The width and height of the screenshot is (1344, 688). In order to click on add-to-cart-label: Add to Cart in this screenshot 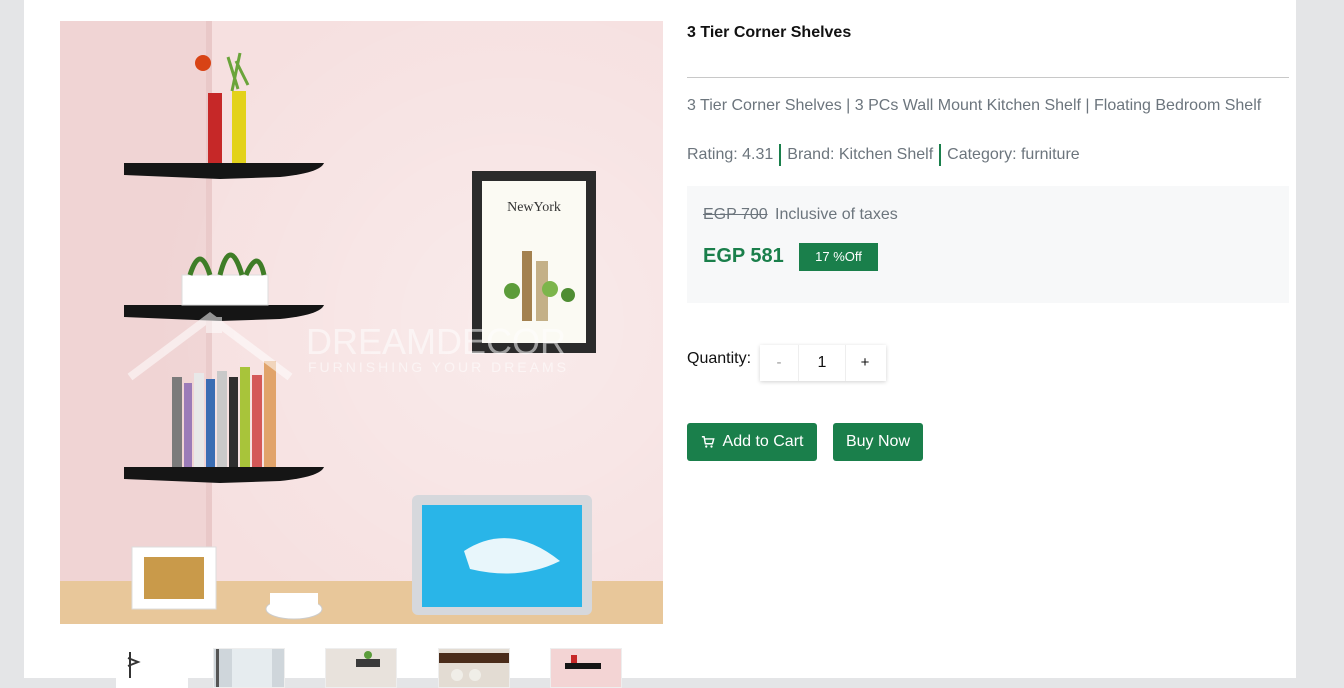, I will do `click(763, 441)`.